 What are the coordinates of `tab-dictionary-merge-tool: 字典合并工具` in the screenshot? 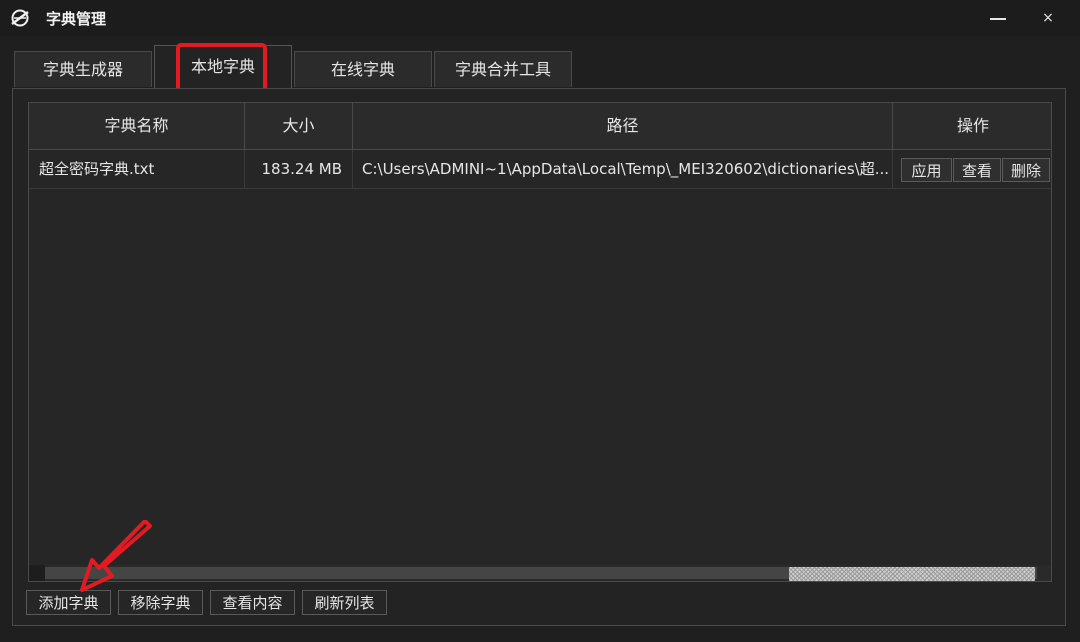 It's located at (503, 69).